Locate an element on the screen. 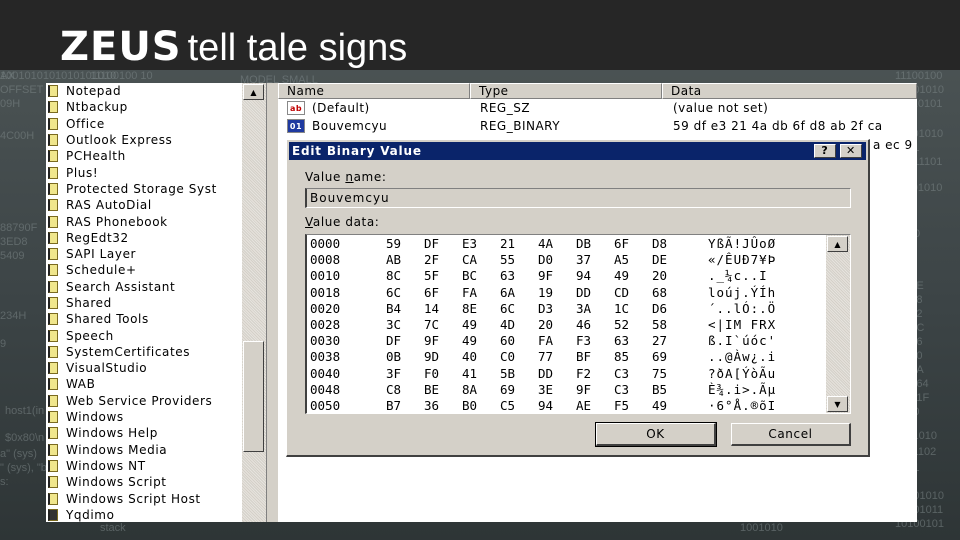  scrollbar-thumb is located at coordinates (253, 396).